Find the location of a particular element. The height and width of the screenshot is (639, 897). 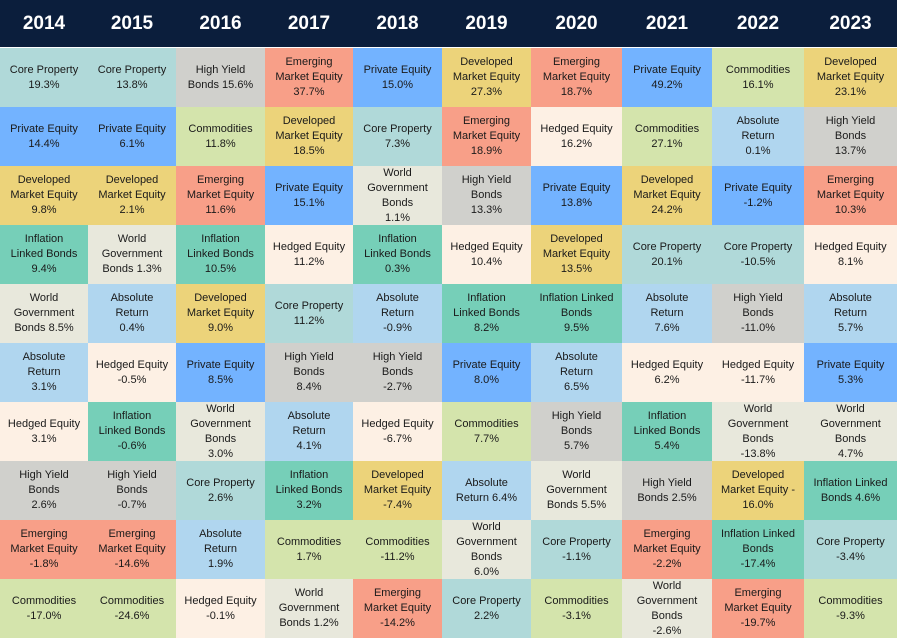

return-cell: World Government Bonds 6.0% is located at coordinates (486, 549).